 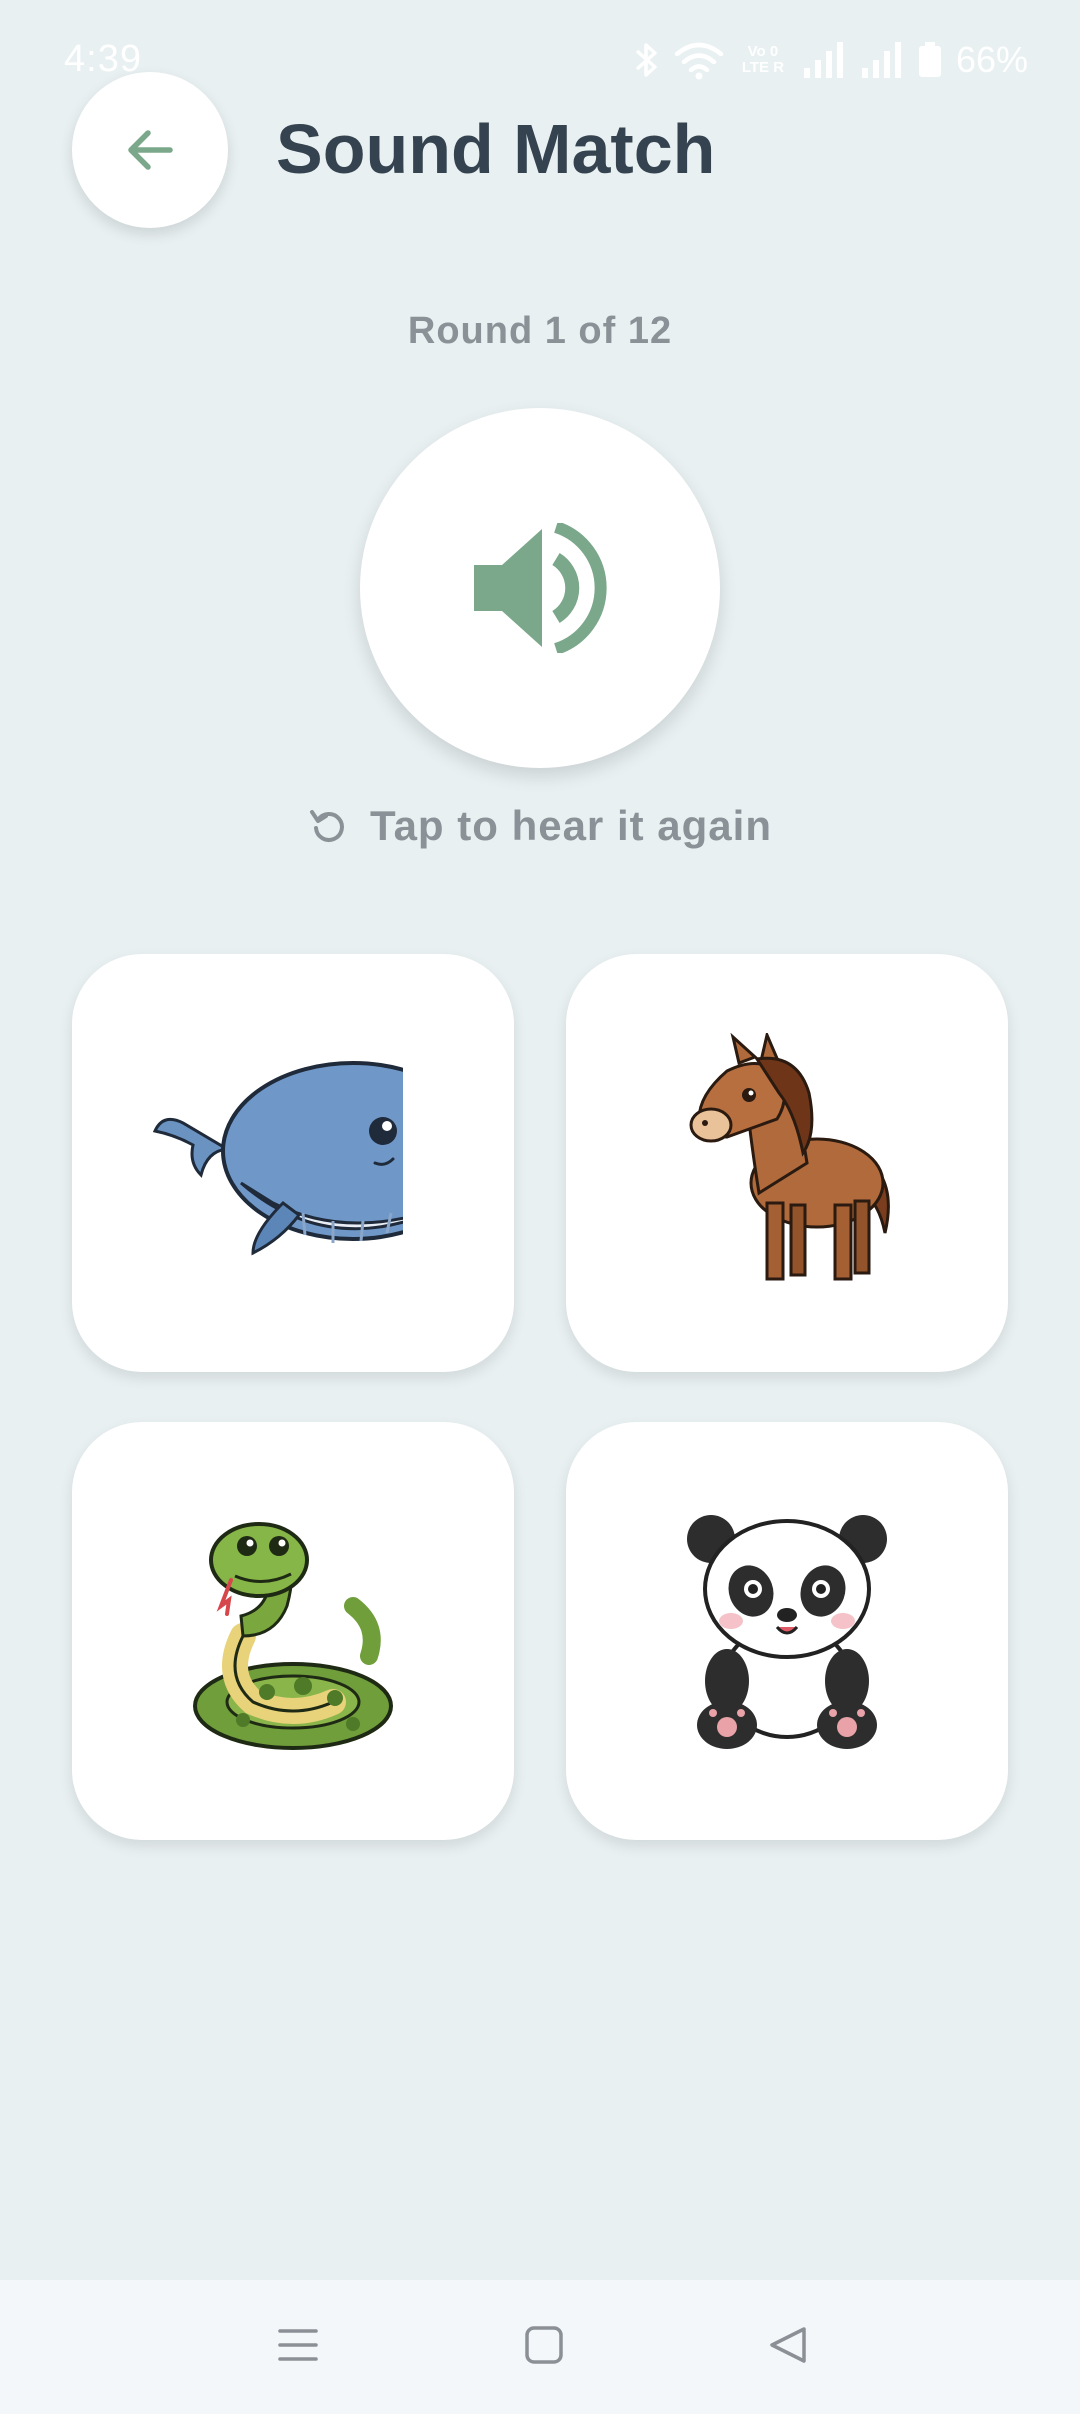 What do you see at coordinates (646, 60) in the screenshot?
I see `bluetooth-icon` at bounding box center [646, 60].